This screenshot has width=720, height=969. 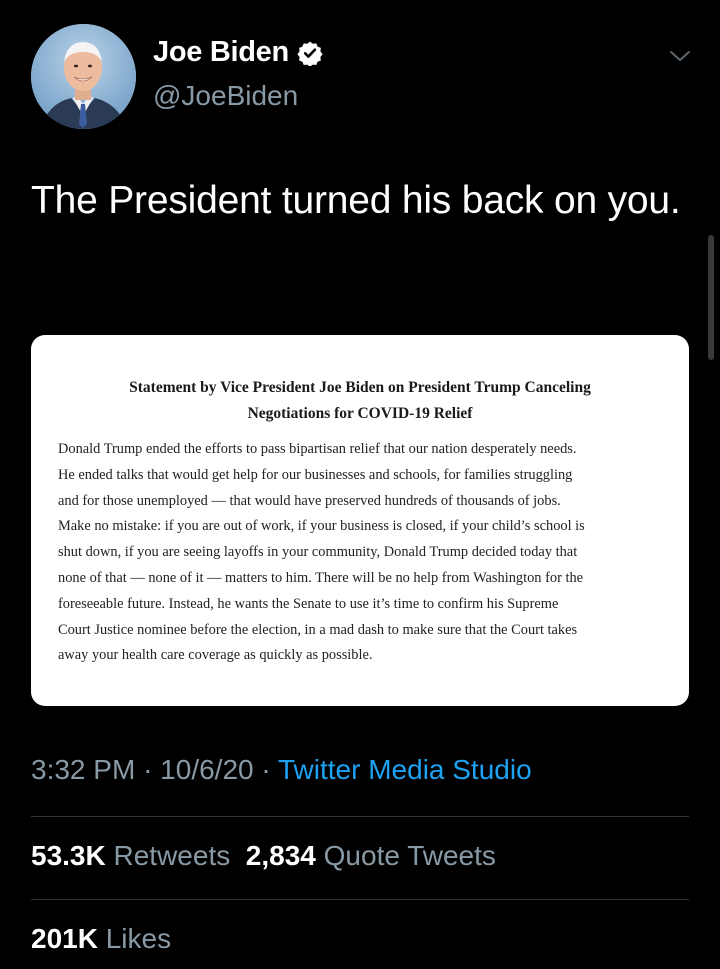 I want to click on statement-title-line: Negotiations for COVID-19 Relief, so click(x=360, y=413).